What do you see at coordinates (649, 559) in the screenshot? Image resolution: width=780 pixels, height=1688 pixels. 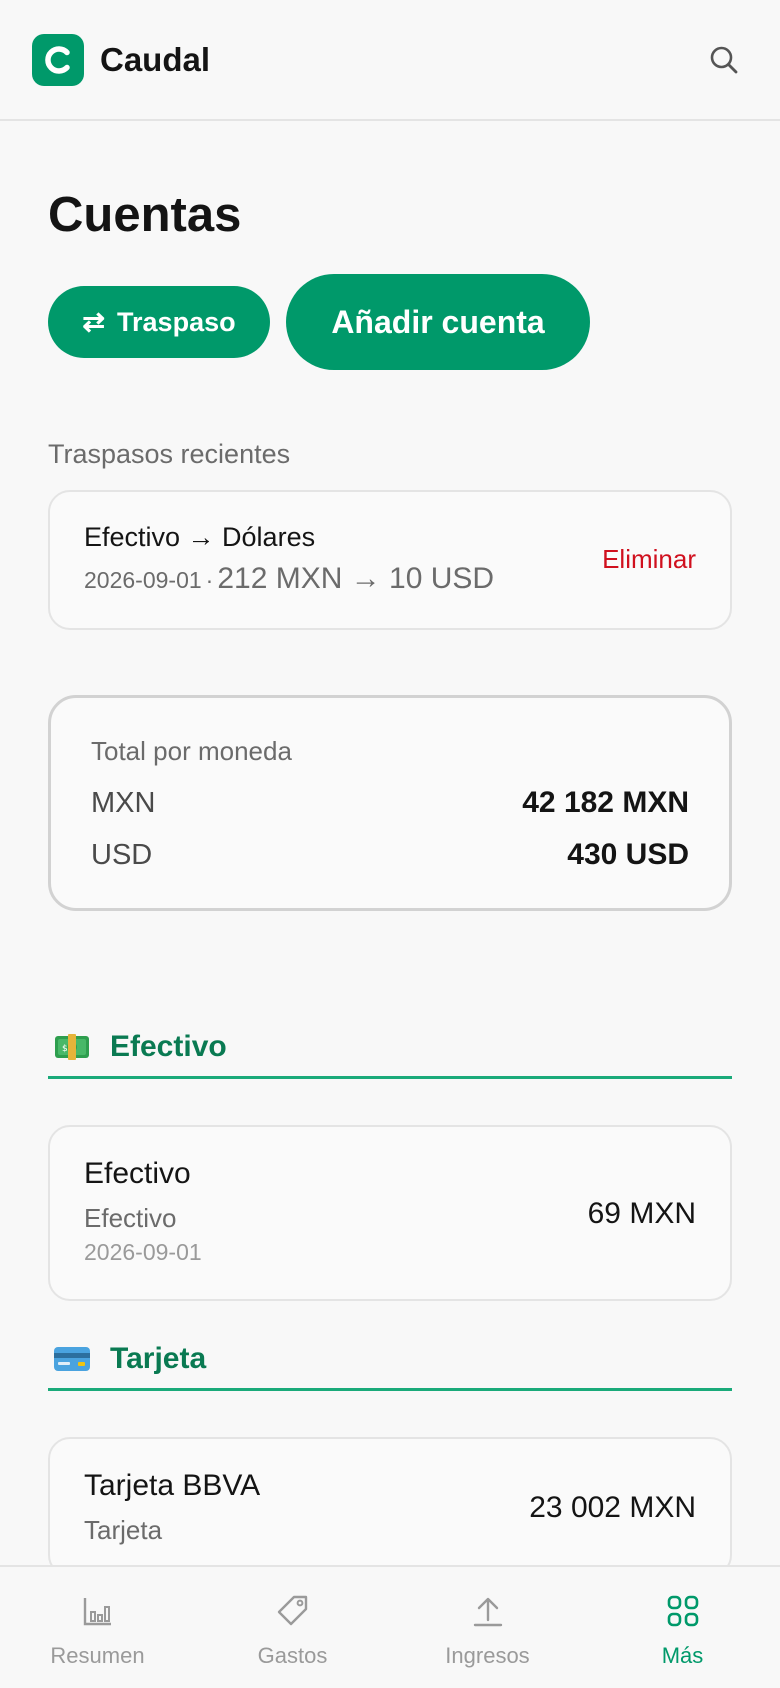 I see `delete-transfer-button: Eliminar` at bounding box center [649, 559].